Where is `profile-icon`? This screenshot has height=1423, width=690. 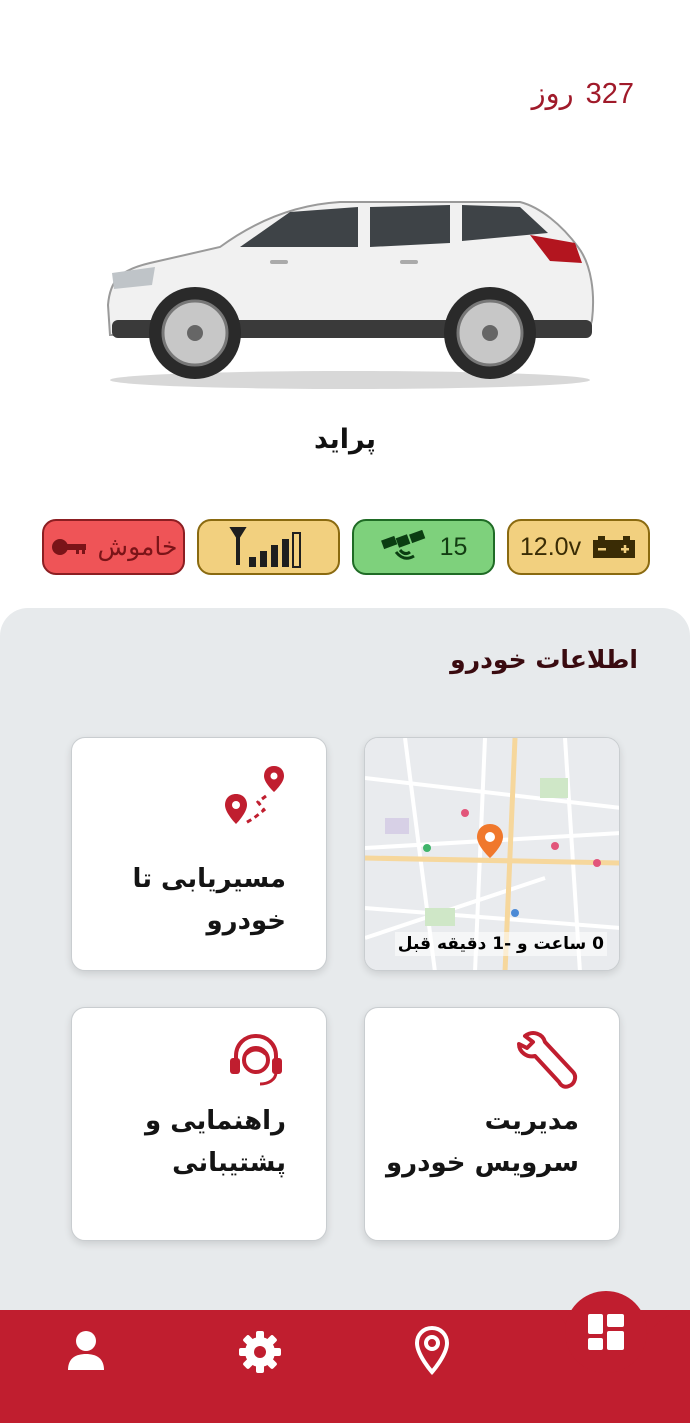 profile-icon is located at coordinates (86, 1351).